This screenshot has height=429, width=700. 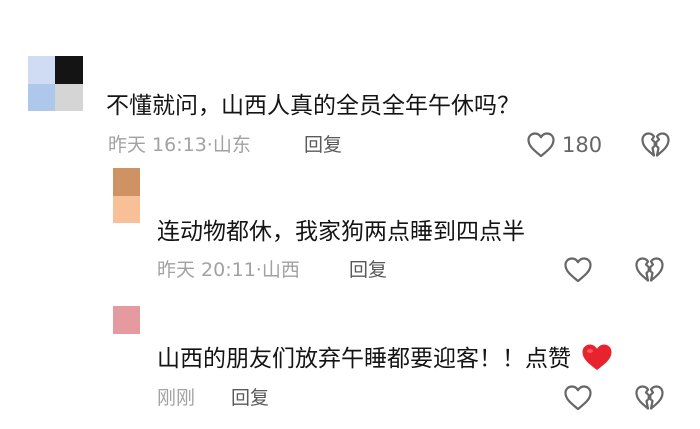 I want to click on comment-meta: 昨天 20:11·山西, so click(x=228, y=270).